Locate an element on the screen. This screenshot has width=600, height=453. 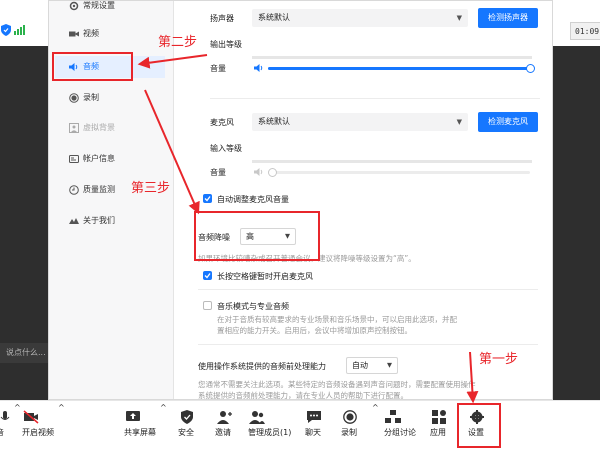
step1-arrow is located at coordinates (472, 377).